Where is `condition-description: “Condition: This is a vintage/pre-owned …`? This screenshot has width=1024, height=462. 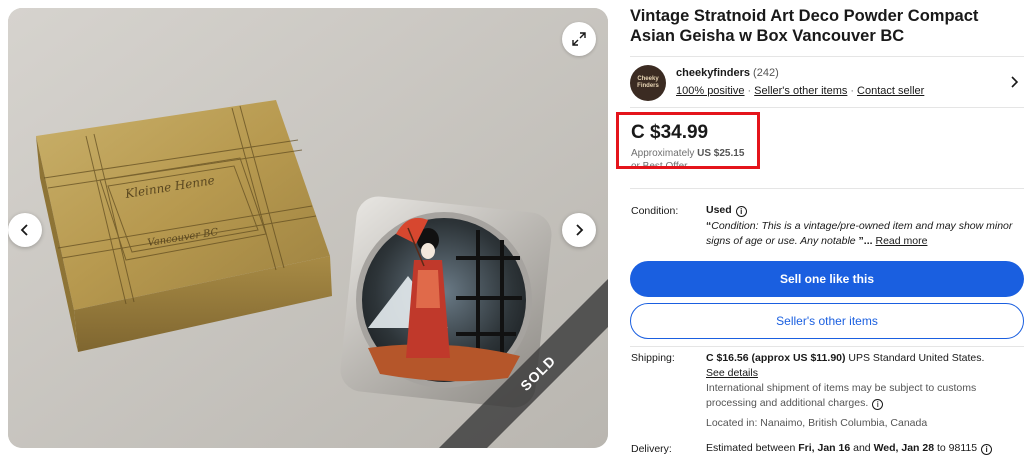
condition-description: “Condition: This is a vintage/pre-owned … is located at coordinates (864, 234).